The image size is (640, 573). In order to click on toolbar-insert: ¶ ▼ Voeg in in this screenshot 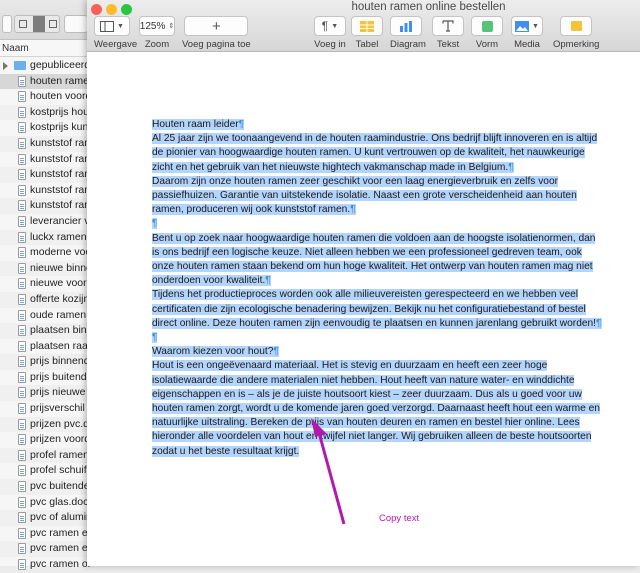, I will do `click(330, 33)`.